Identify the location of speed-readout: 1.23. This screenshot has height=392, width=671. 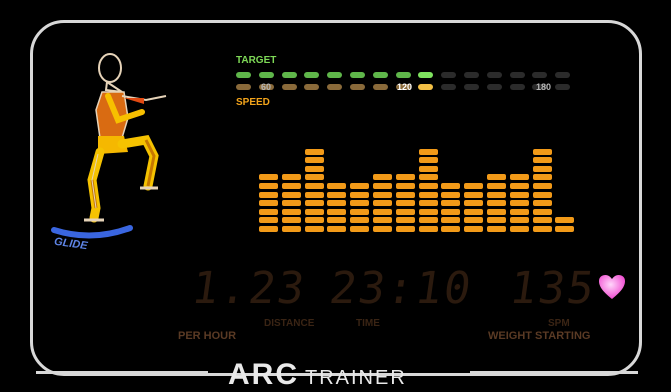
(249, 288).